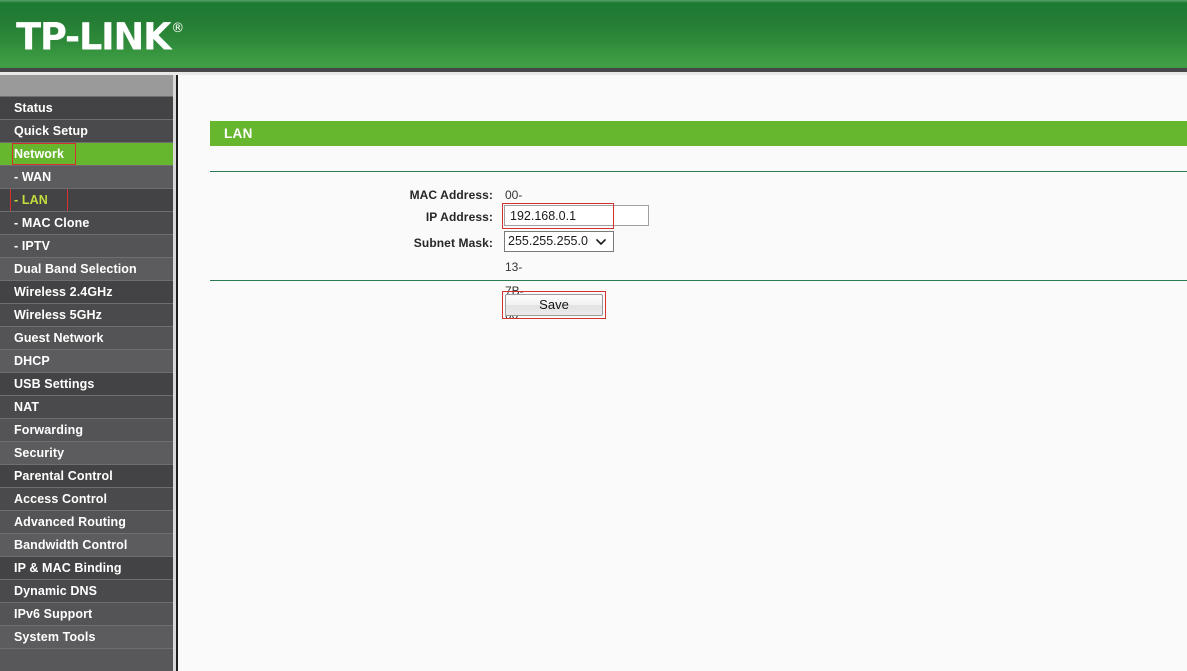 The image size is (1187, 671). I want to click on sidebar-item-bandwidth-control: Bandwidth Control, so click(86, 545).